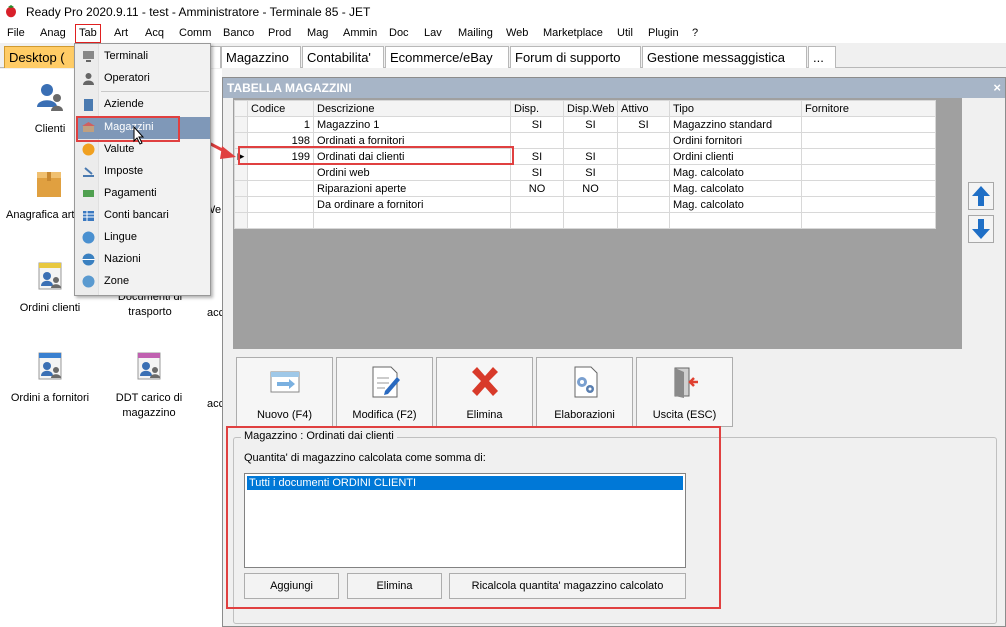 Image resolution: width=1006 pixels, height=627 pixels. What do you see at coordinates (143, 216) in the screenshot?
I see `menu-item-conti-bancari: Conti bancari` at bounding box center [143, 216].